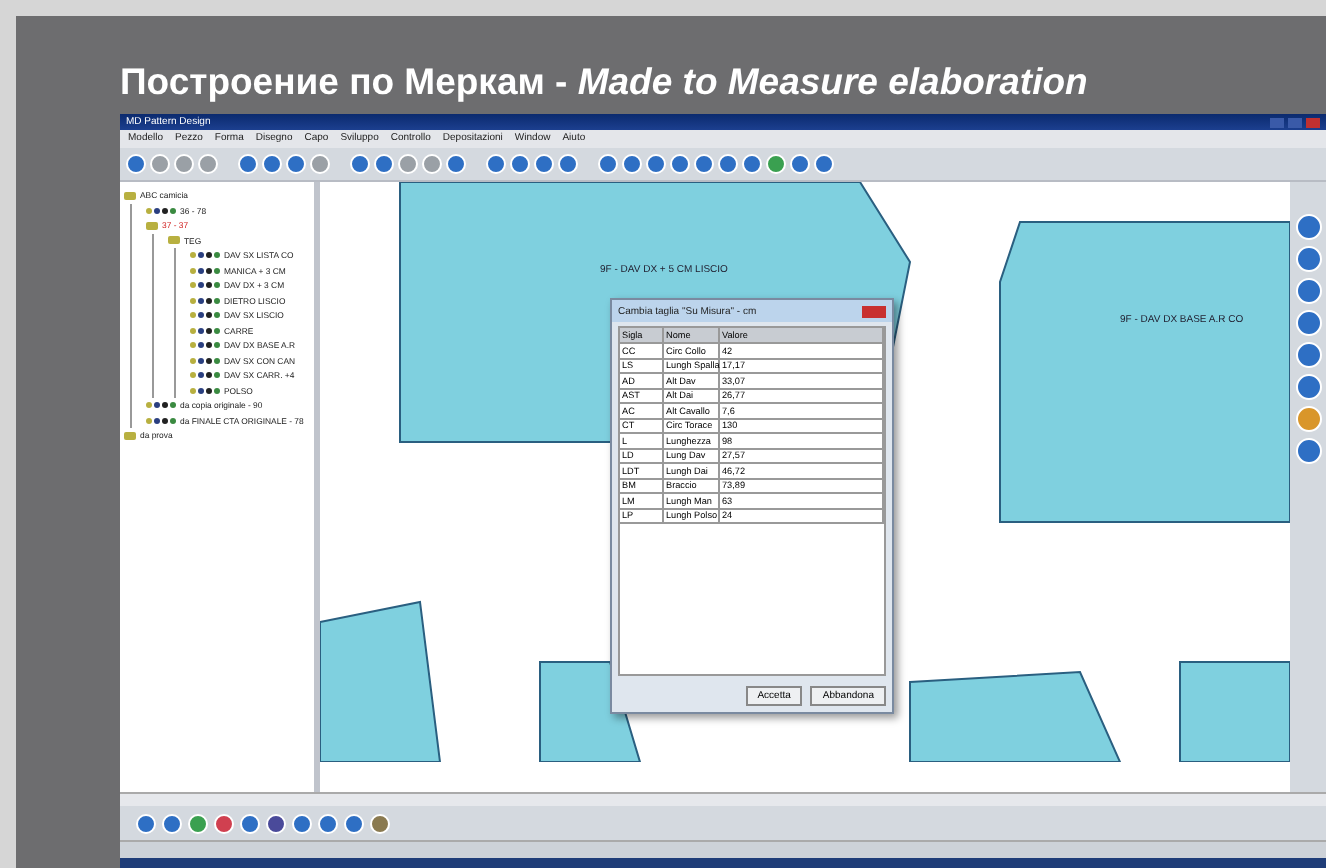 The height and width of the screenshot is (868, 1326). What do you see at coordinates (605, 82) in the screenshot?
I see `slide-title: Построение по Меркам - Made to Measure elaboration` at bounding box center [605, 82].